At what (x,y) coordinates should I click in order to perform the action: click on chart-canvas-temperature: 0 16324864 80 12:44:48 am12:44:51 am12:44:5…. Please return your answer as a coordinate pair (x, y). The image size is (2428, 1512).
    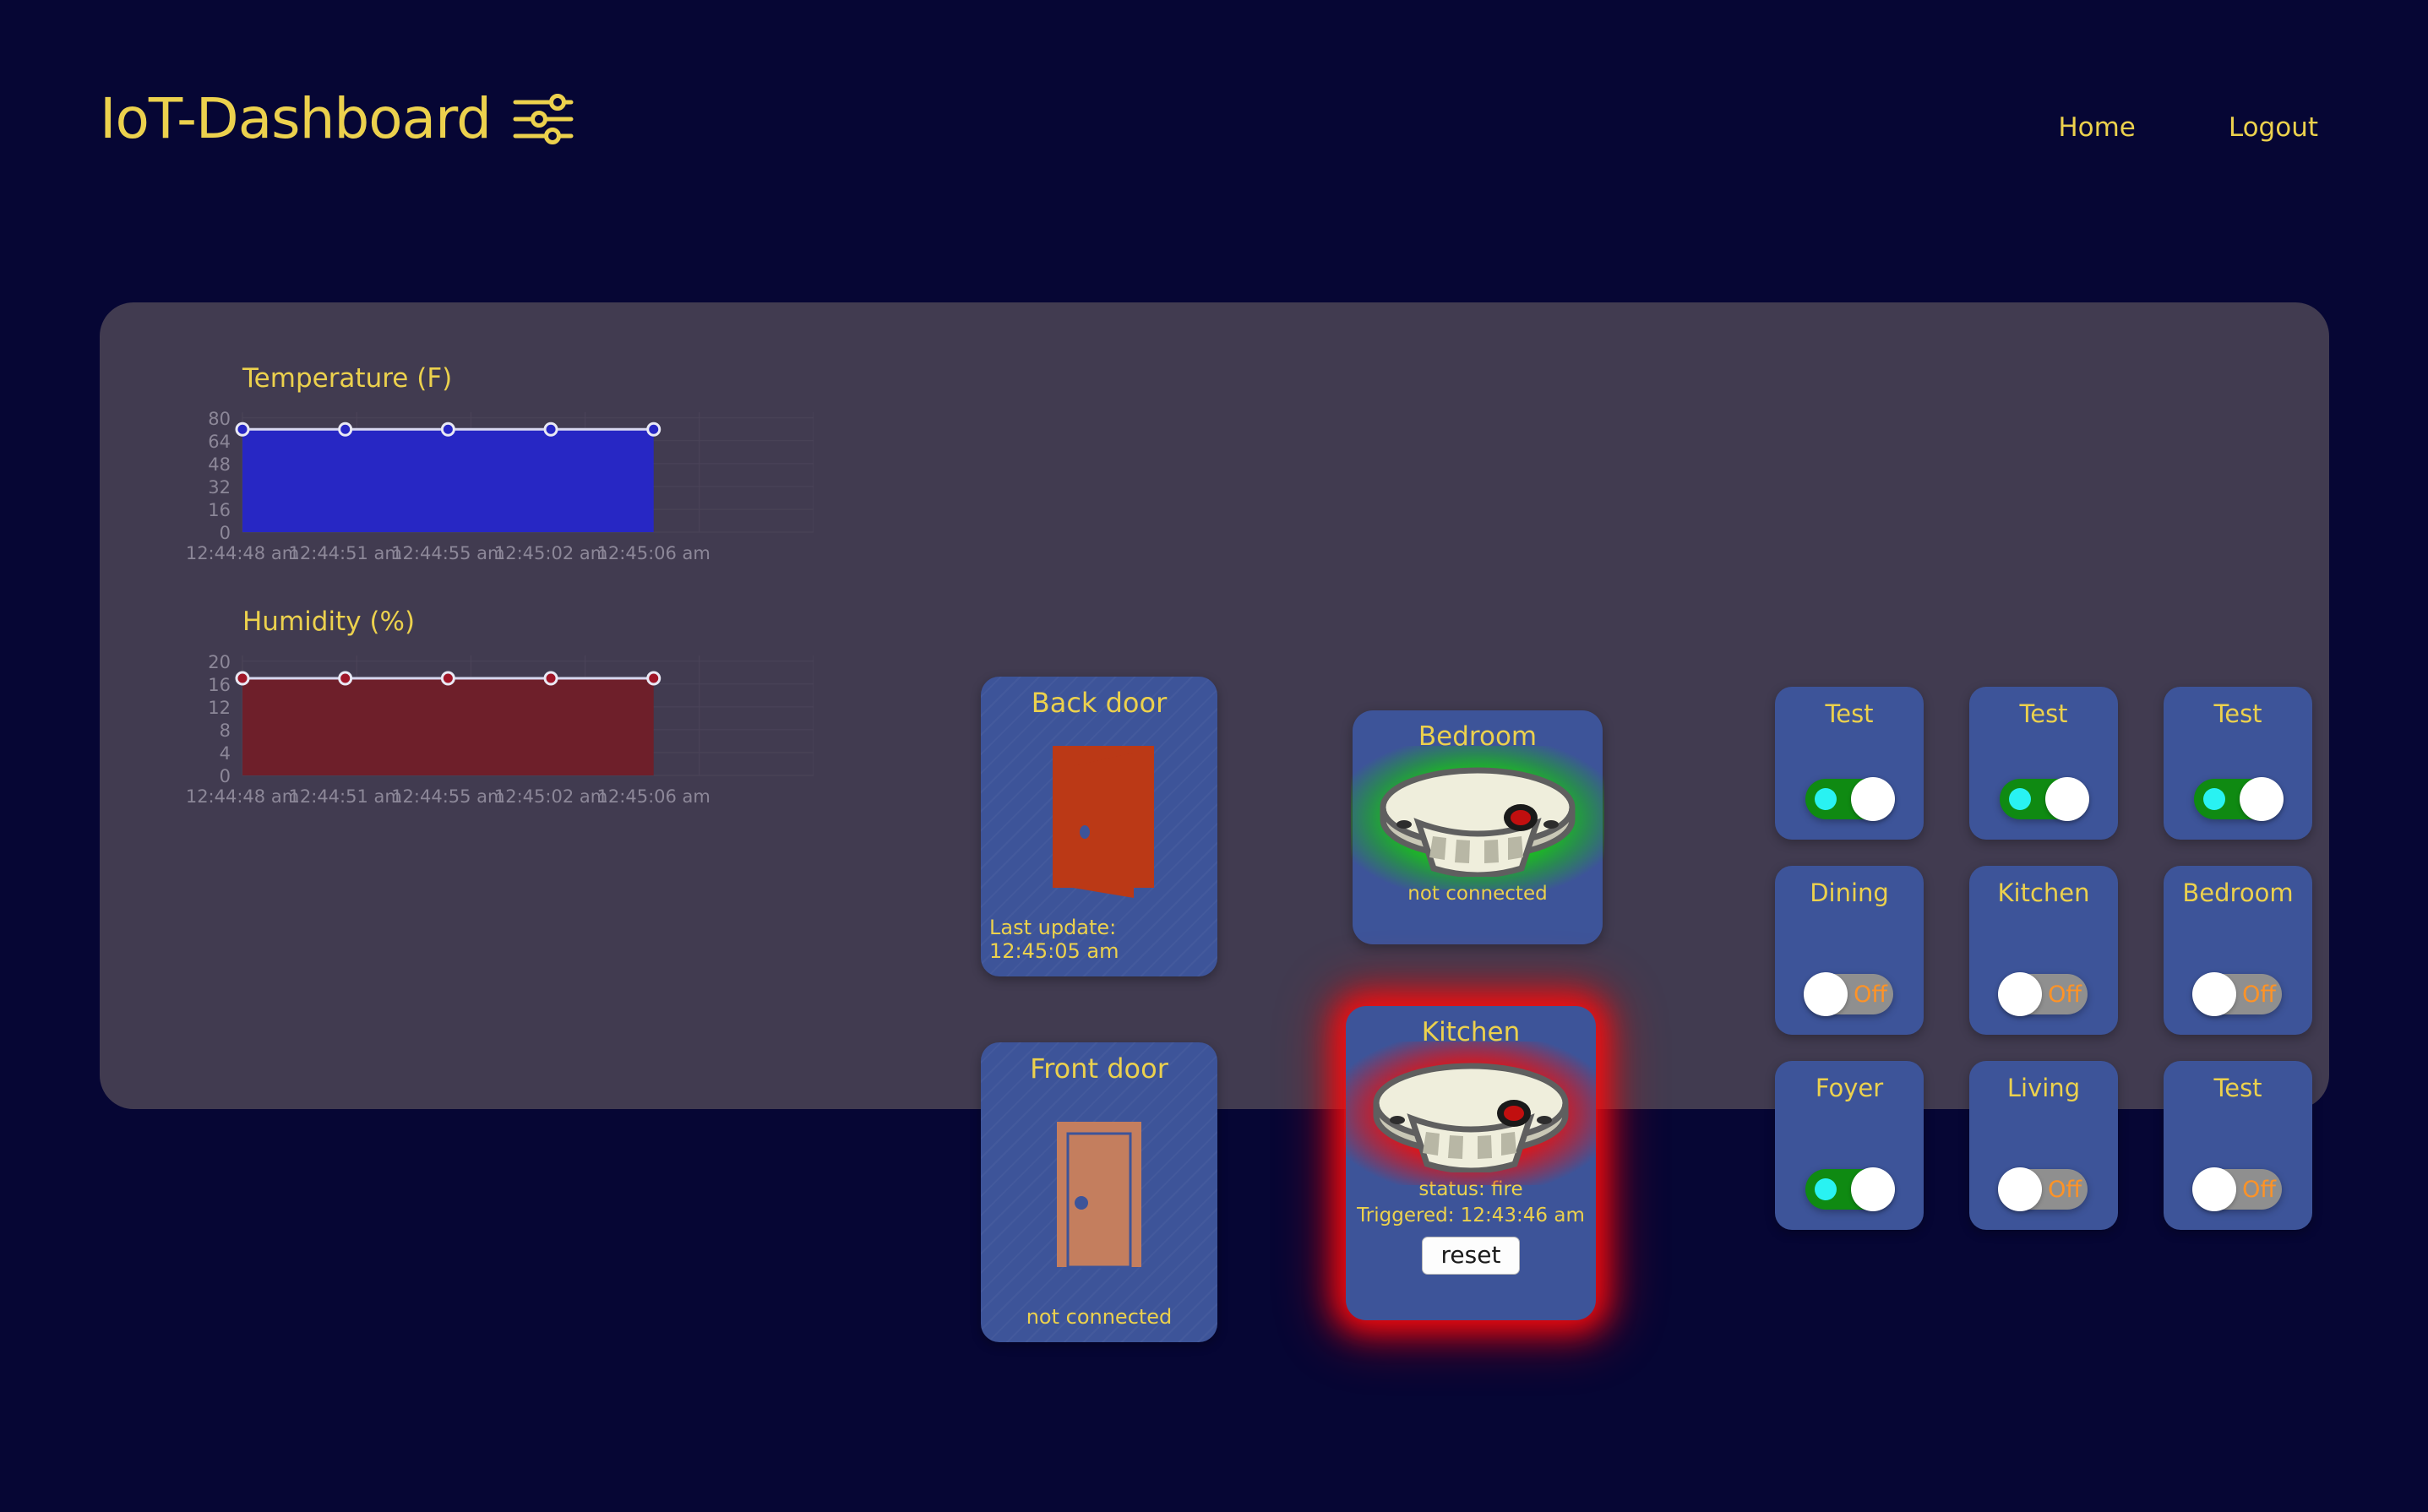
    Looking at the image, I should click on (500, 486).